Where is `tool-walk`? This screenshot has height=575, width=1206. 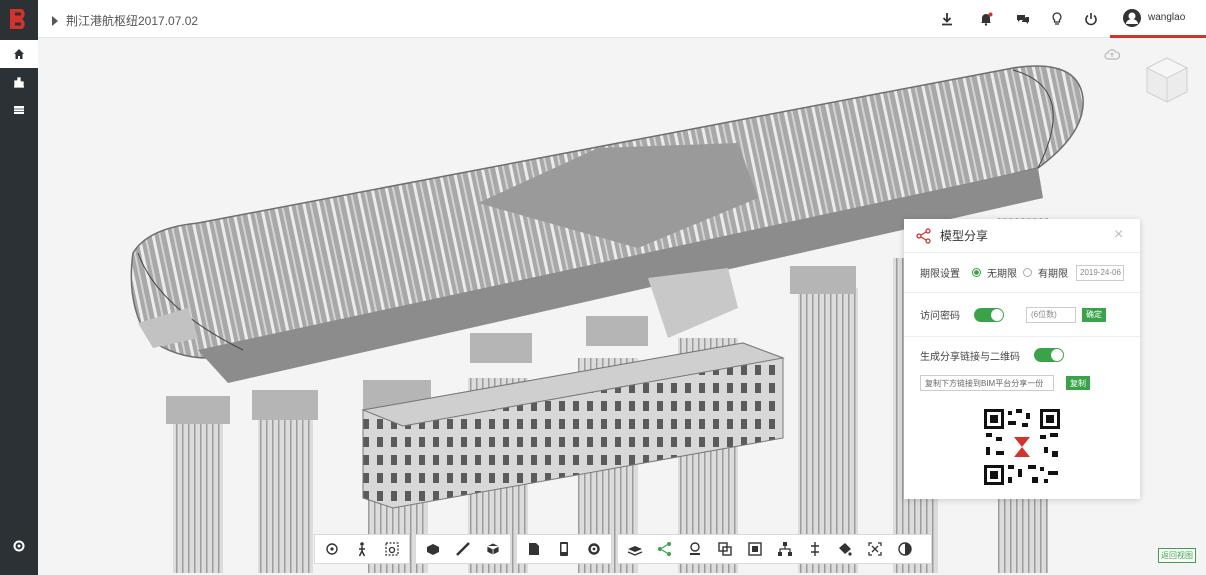 tool-walk is located at coordinates (362, 549).